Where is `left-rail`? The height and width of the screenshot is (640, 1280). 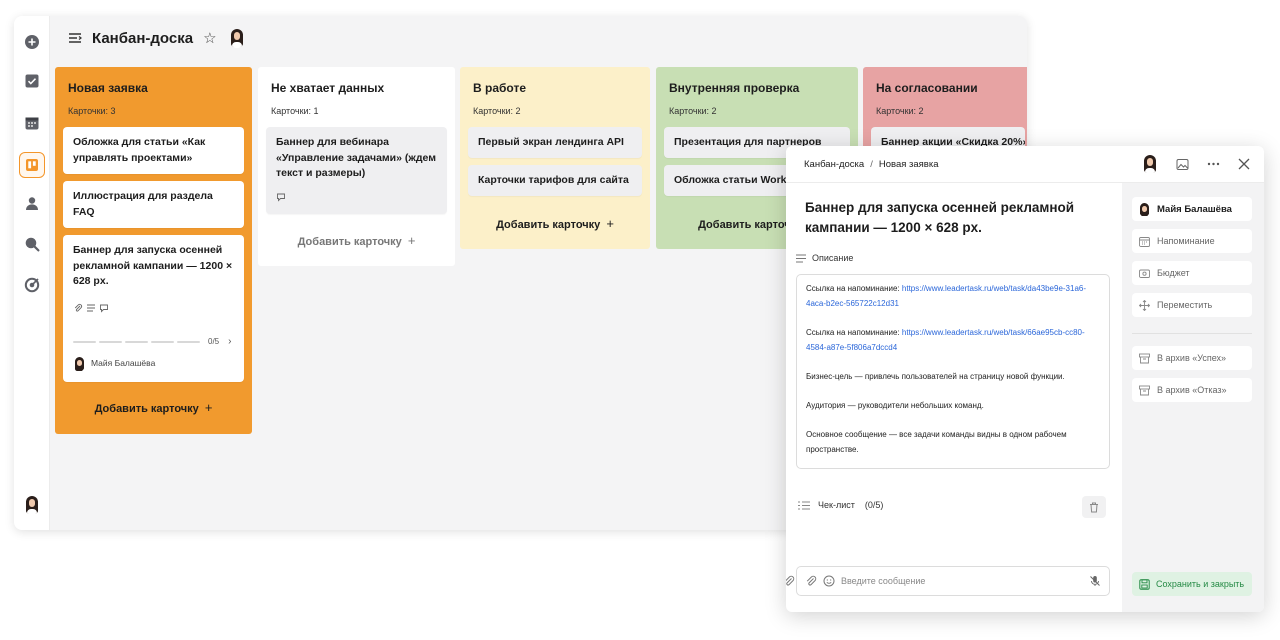
left-rail is located at coordinates (32, 273).